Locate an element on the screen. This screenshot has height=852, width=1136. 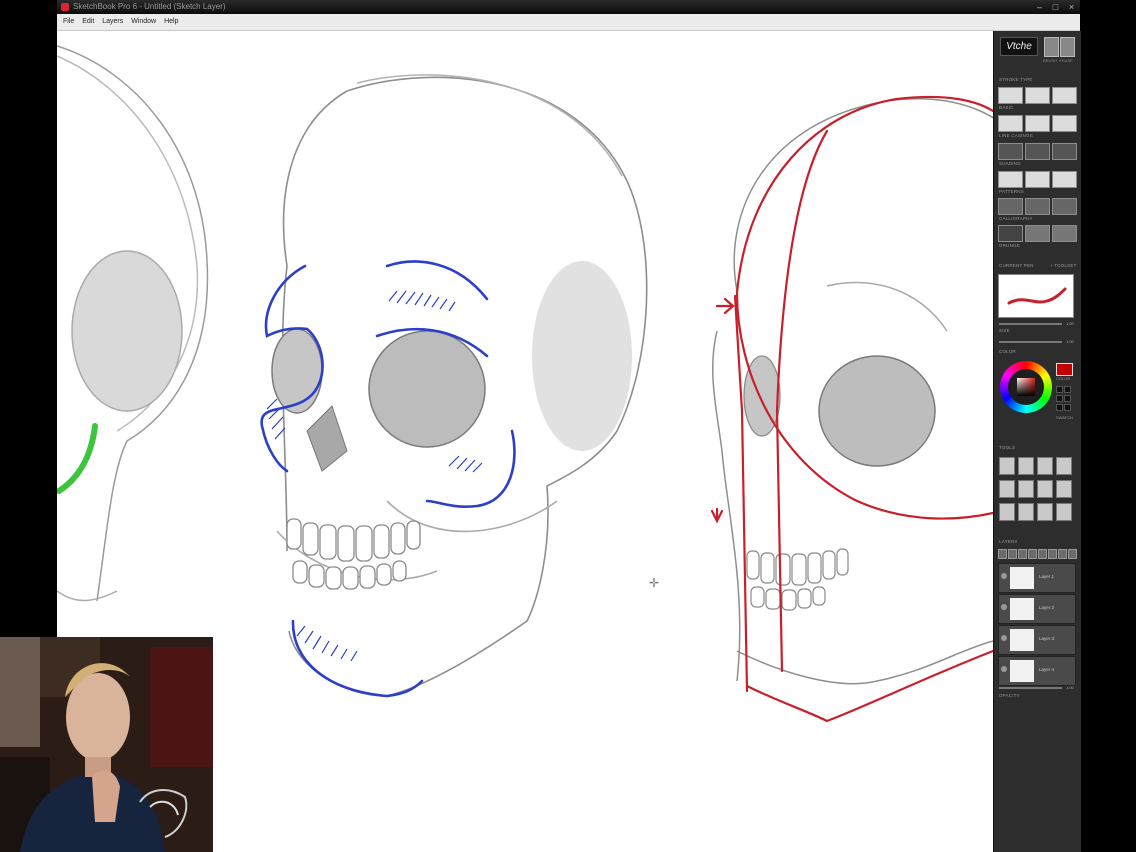
stroke-wave-button is located at coordinates (1064, 95).